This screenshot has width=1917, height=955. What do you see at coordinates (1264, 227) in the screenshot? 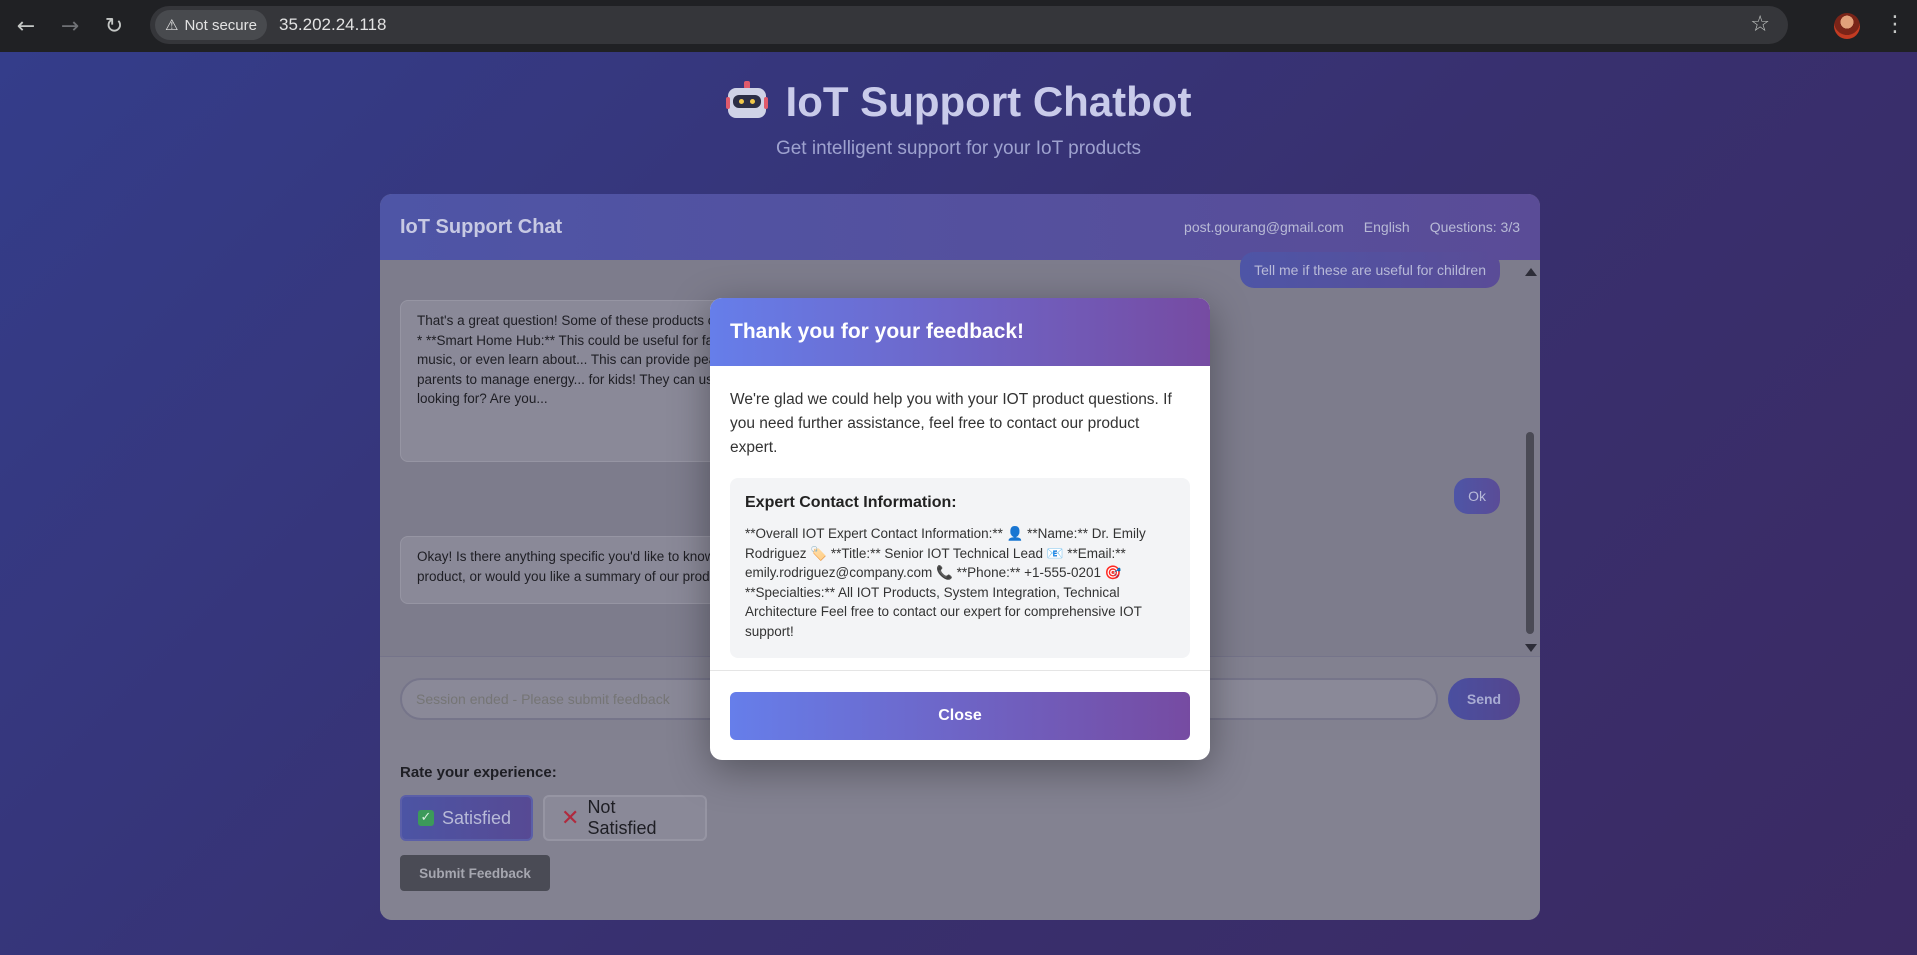
I see `user-email: post.gourang@gmail.com` at bounding box center [1264, 227].